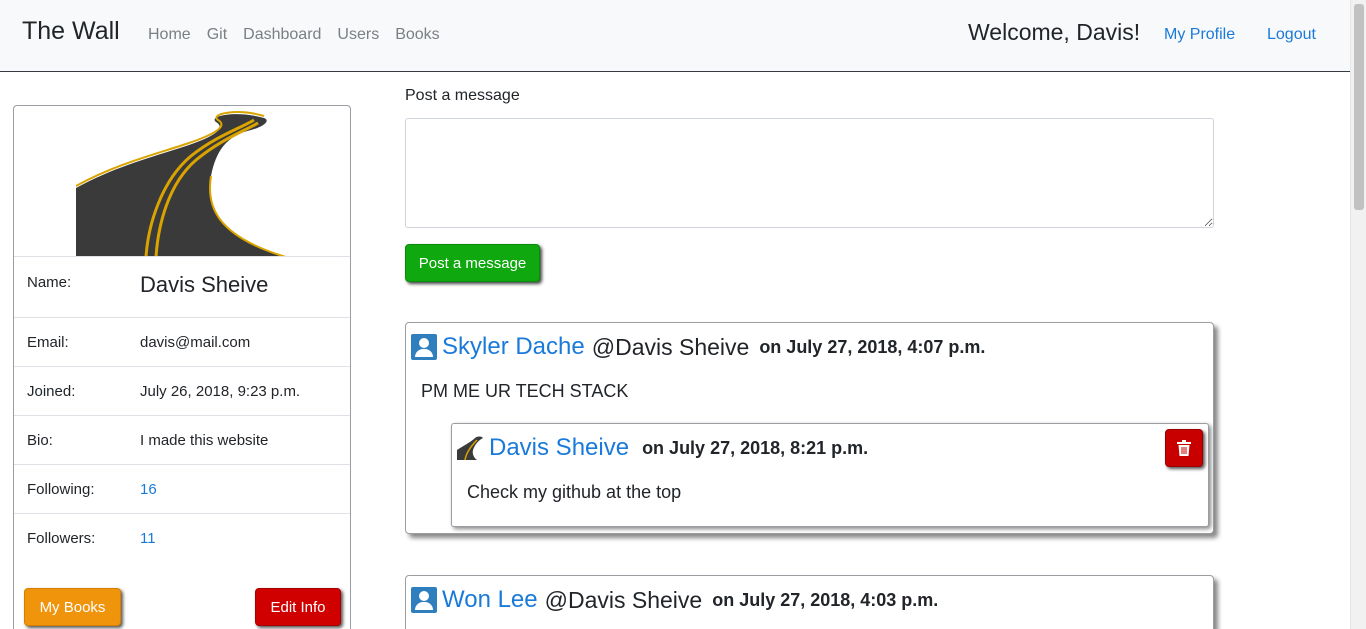  Describe the element at coordinates (574, 492) in the screenshot. I see `reply-body: Check my github at the top` at that location.